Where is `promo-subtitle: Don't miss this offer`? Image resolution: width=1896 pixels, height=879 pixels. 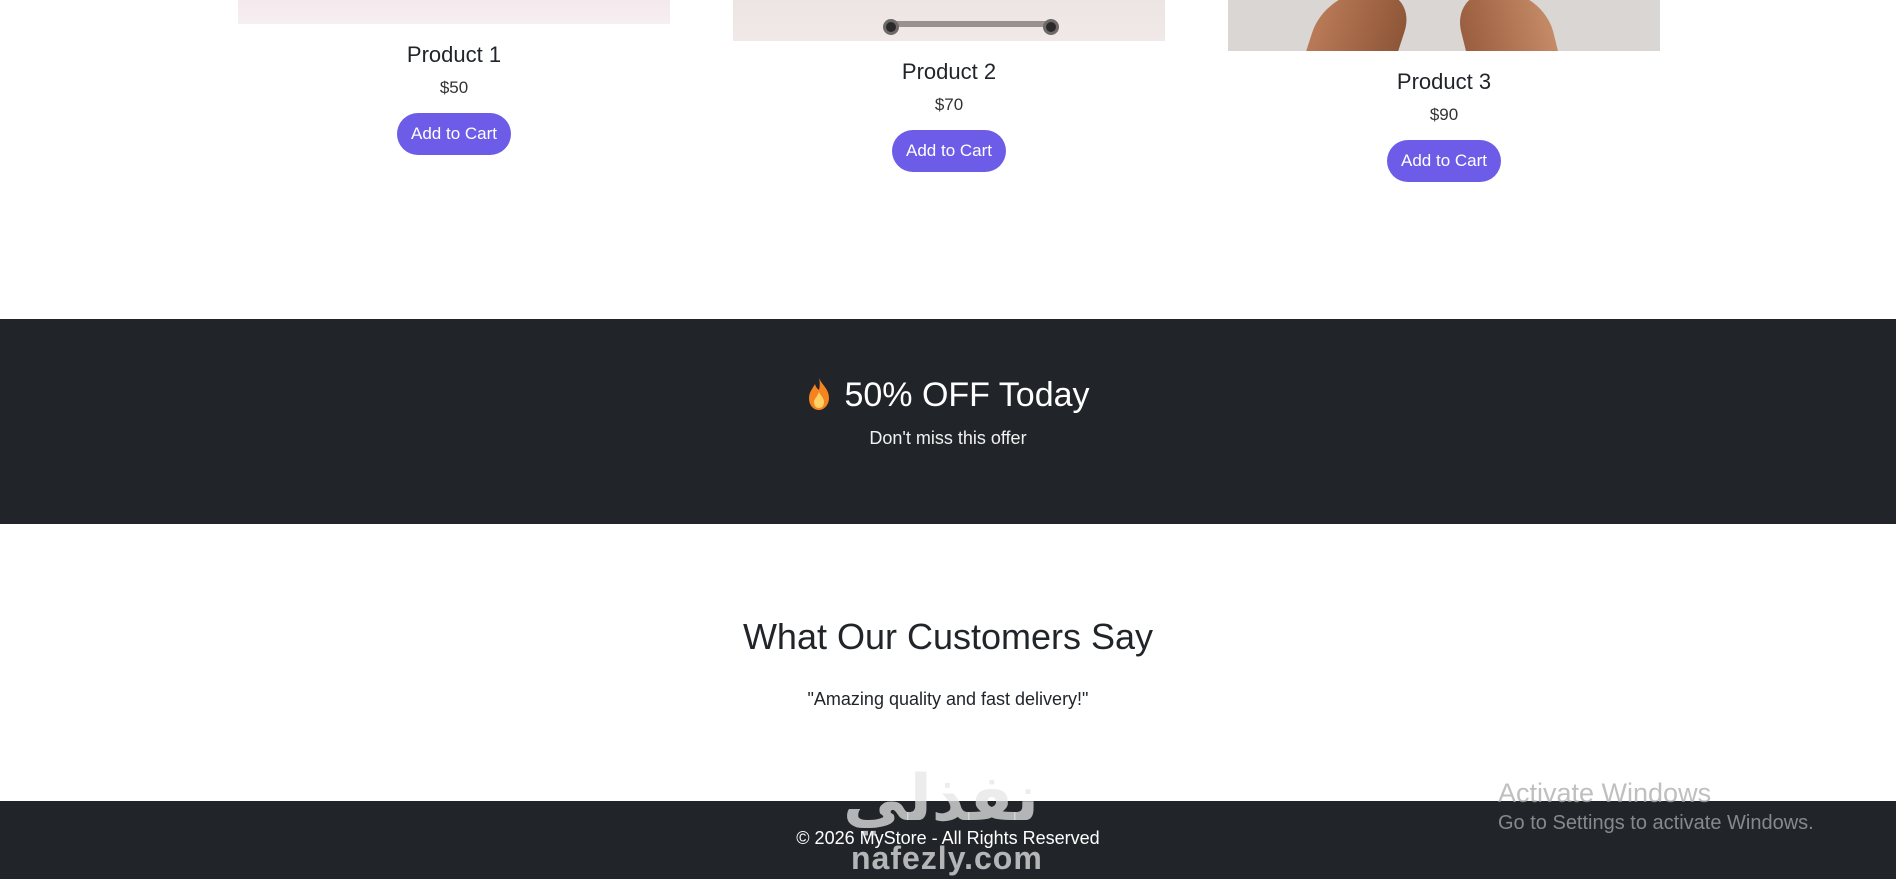
promo-subtitle: Don't miss this offer is located at coordinates (948, 438).